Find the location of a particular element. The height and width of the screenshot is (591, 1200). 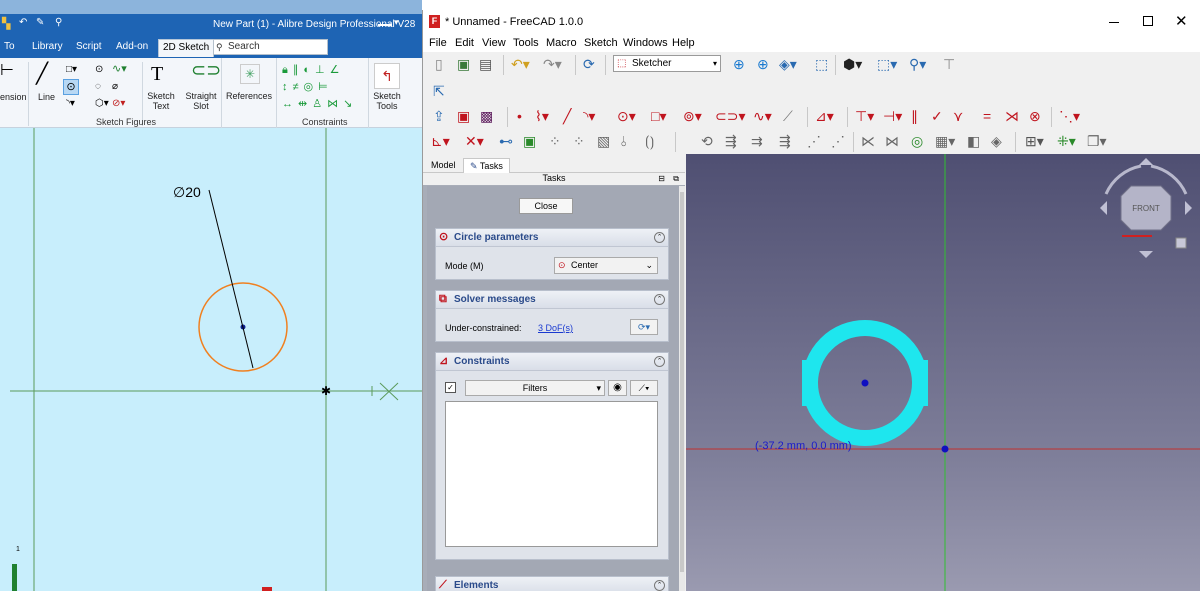

float-icon: ⧉ is located at coordinates (676, 178).